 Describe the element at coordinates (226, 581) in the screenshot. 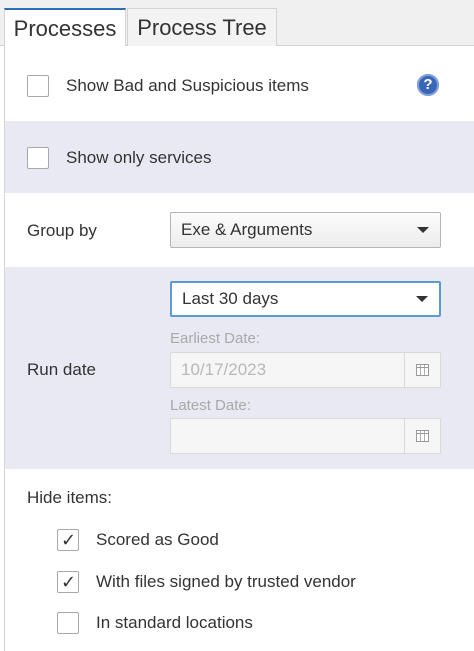

I see `trusted-vendor-label: With files signed by trusted vendor` at that location.